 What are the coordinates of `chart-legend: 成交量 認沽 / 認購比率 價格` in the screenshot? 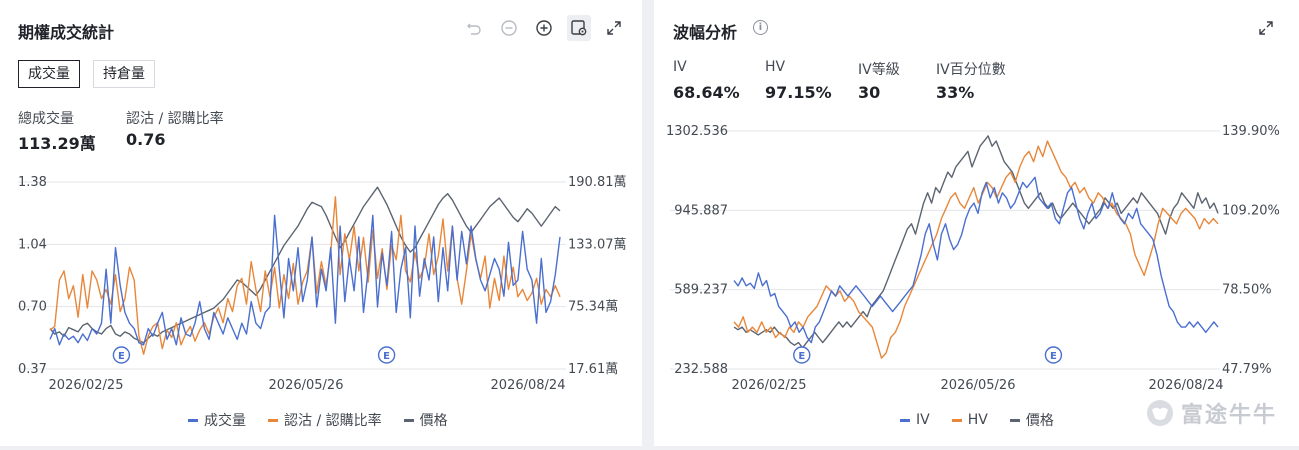 It's located at (318, 420).